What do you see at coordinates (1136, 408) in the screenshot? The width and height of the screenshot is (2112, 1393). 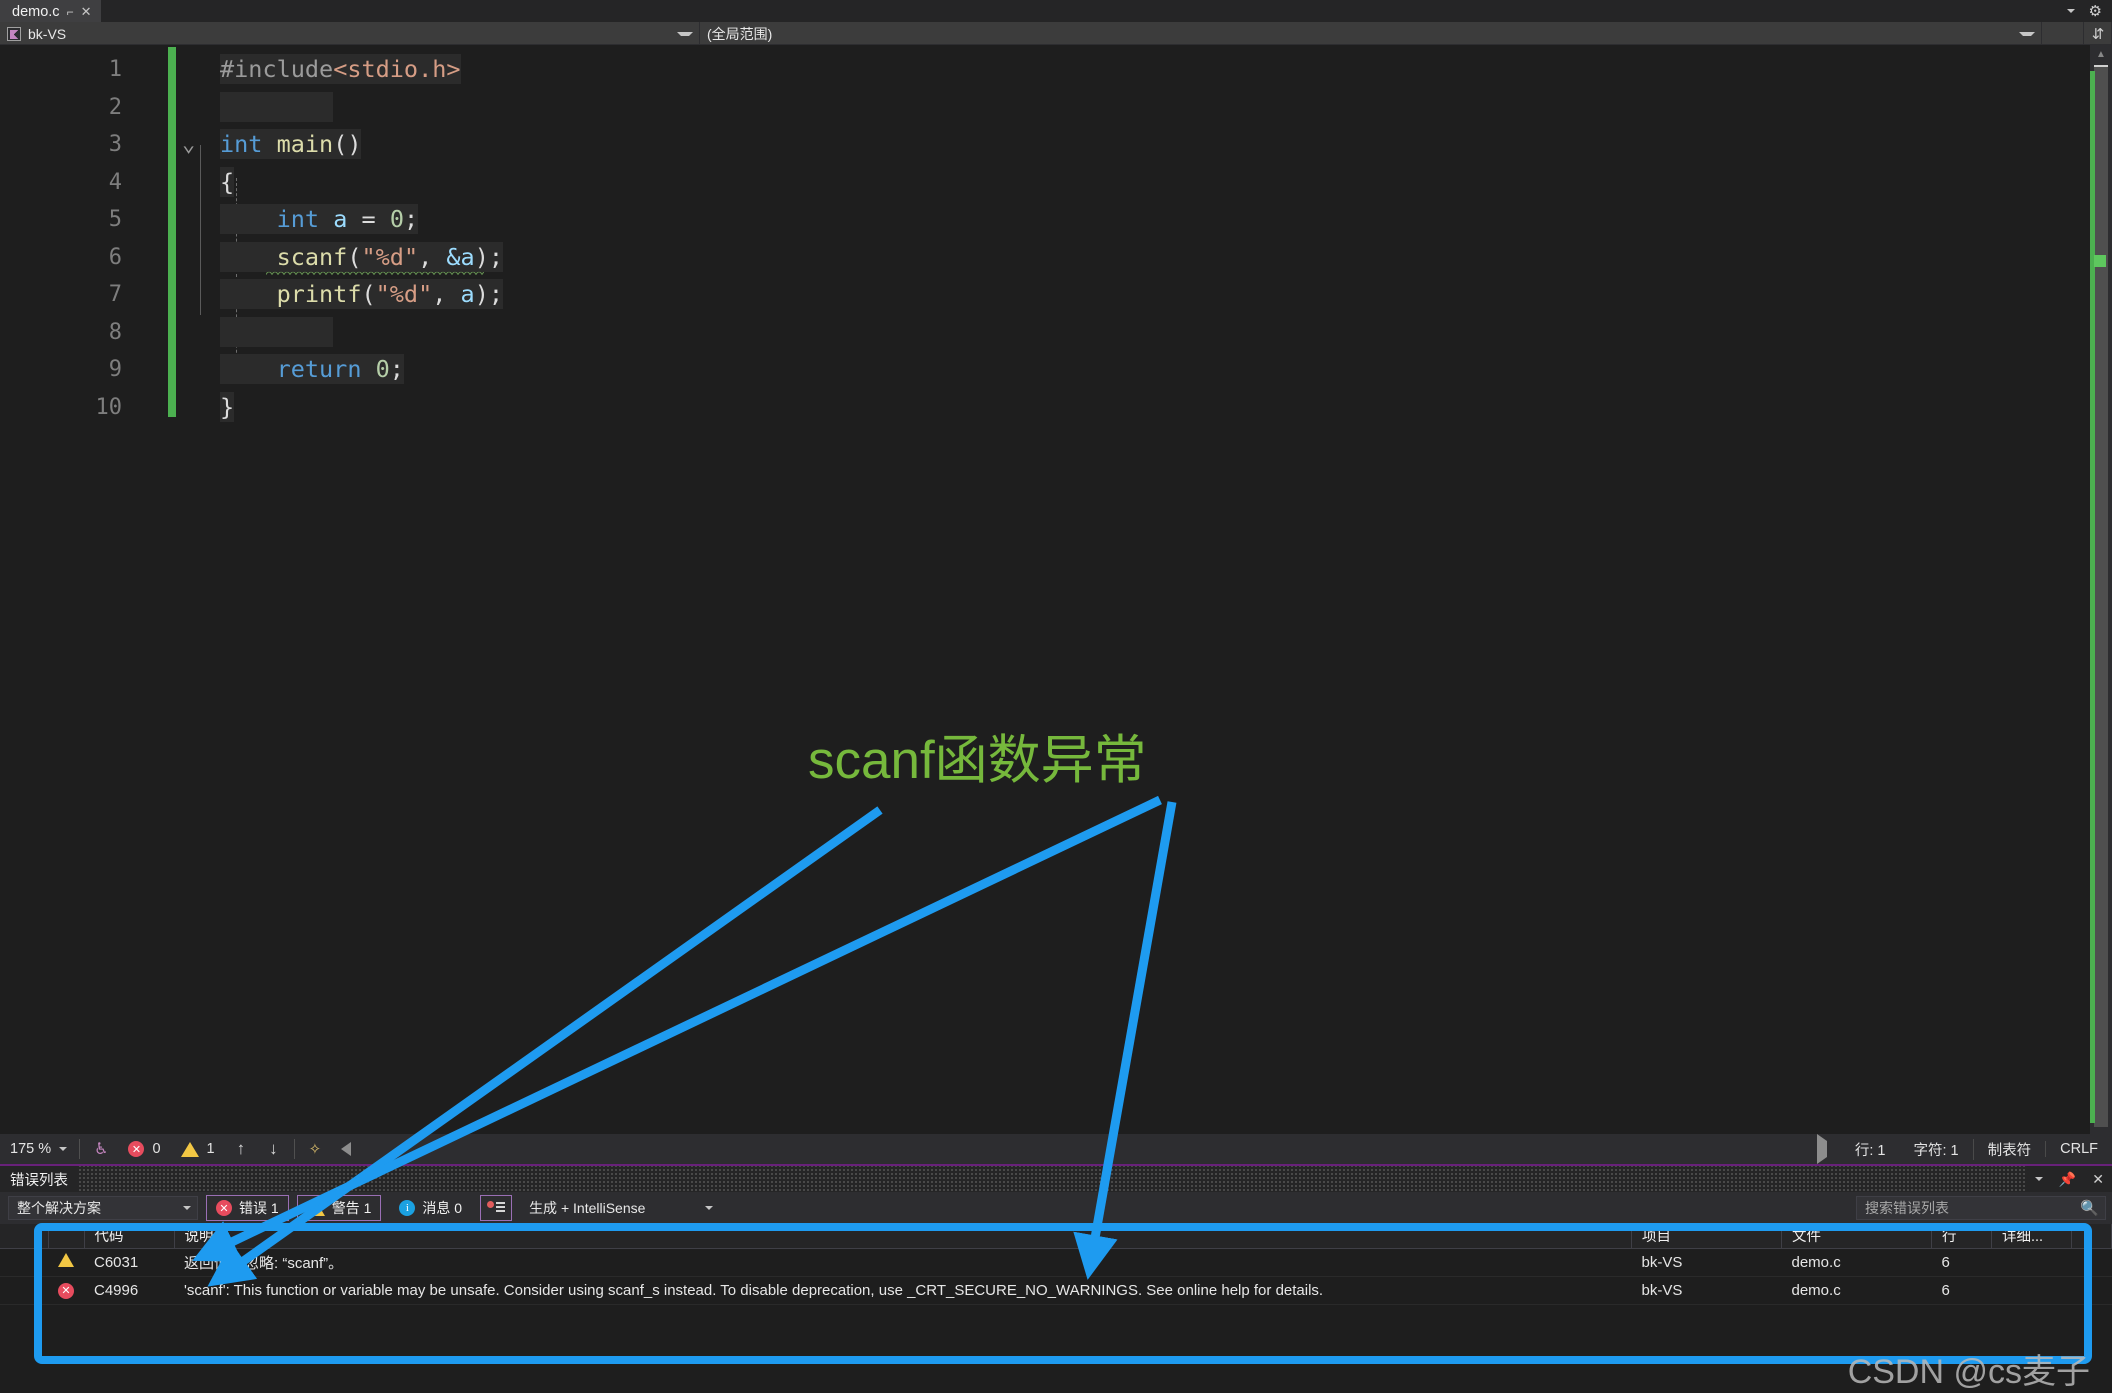 I see `code-line: }` at bounding box center [1136, 408].